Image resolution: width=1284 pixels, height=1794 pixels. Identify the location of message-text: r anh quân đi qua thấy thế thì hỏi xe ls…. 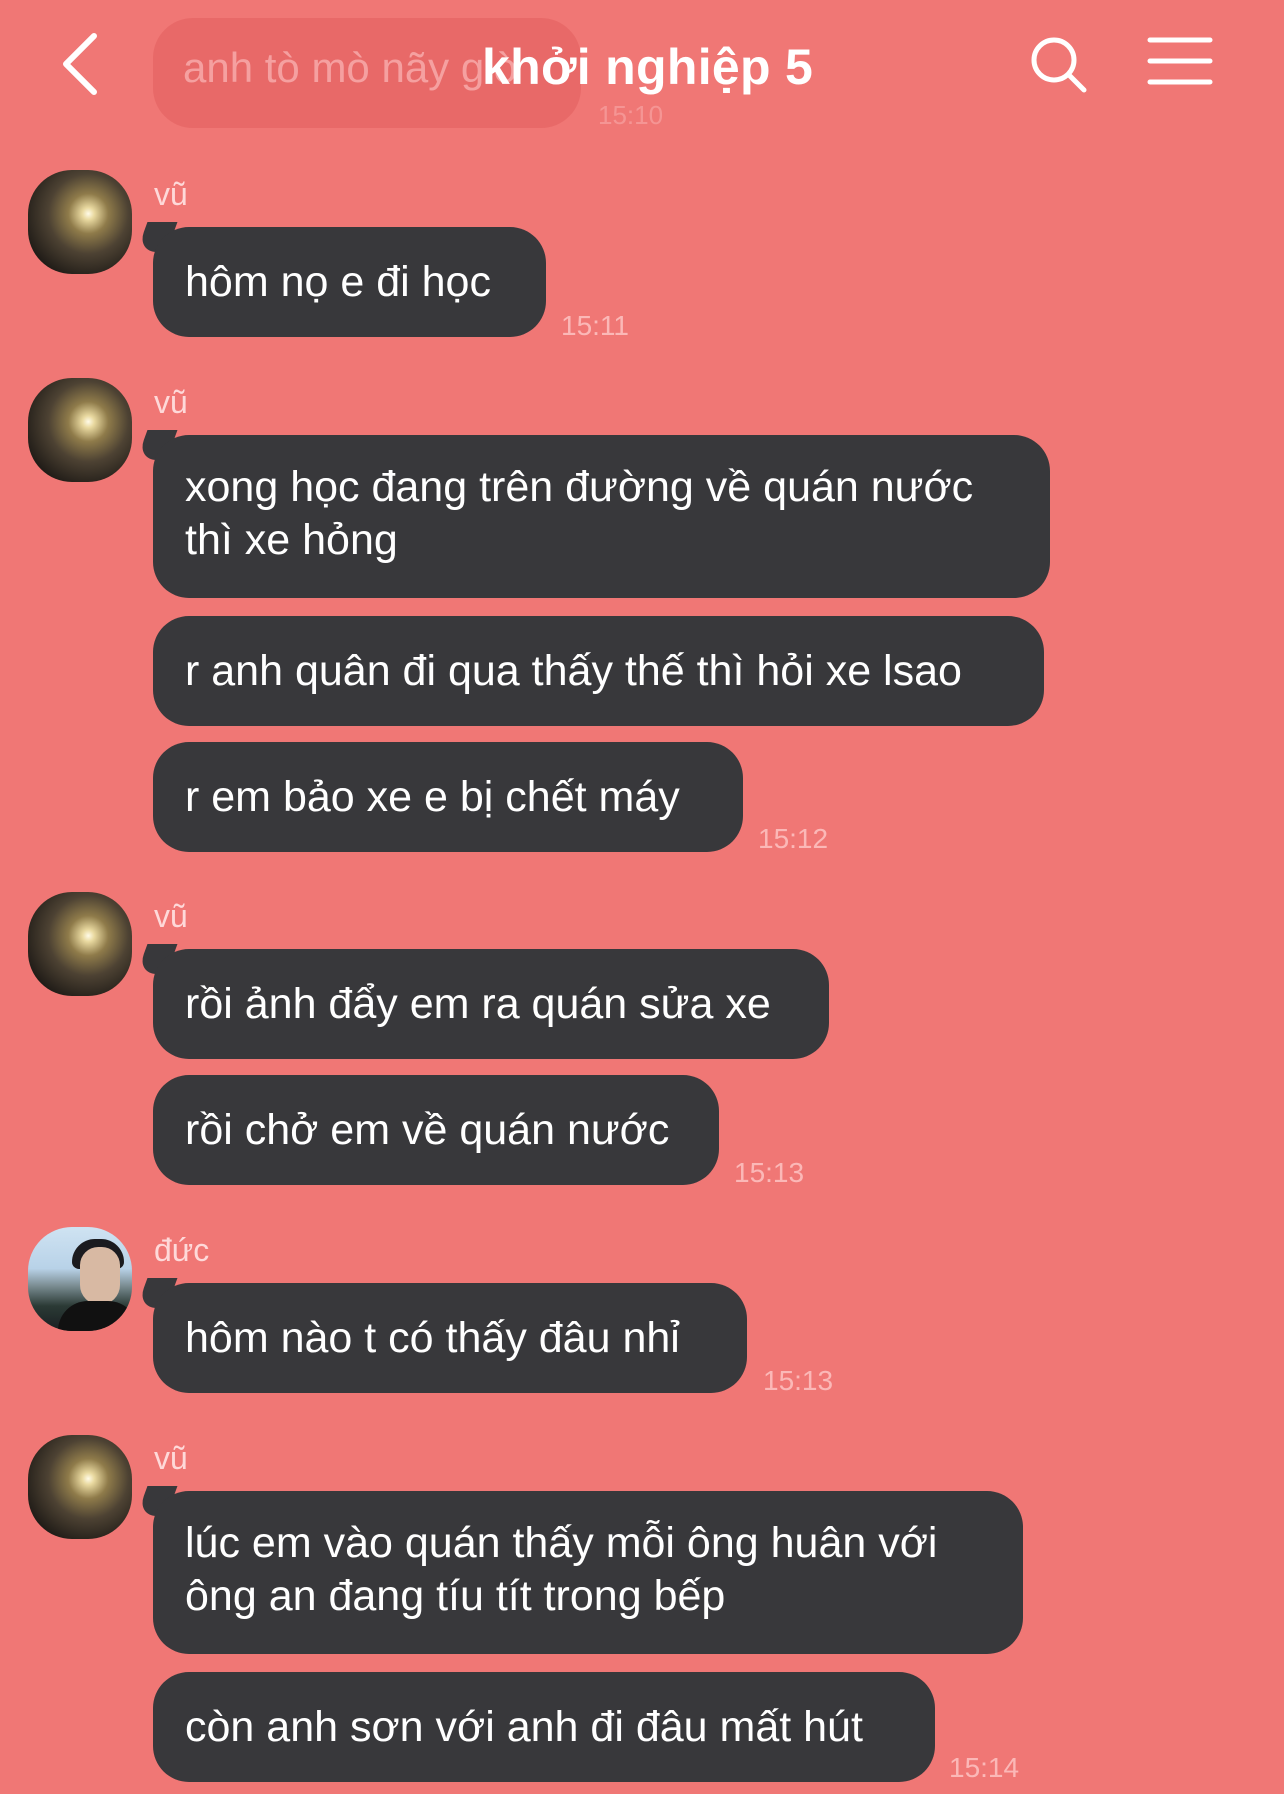
(573, 670).